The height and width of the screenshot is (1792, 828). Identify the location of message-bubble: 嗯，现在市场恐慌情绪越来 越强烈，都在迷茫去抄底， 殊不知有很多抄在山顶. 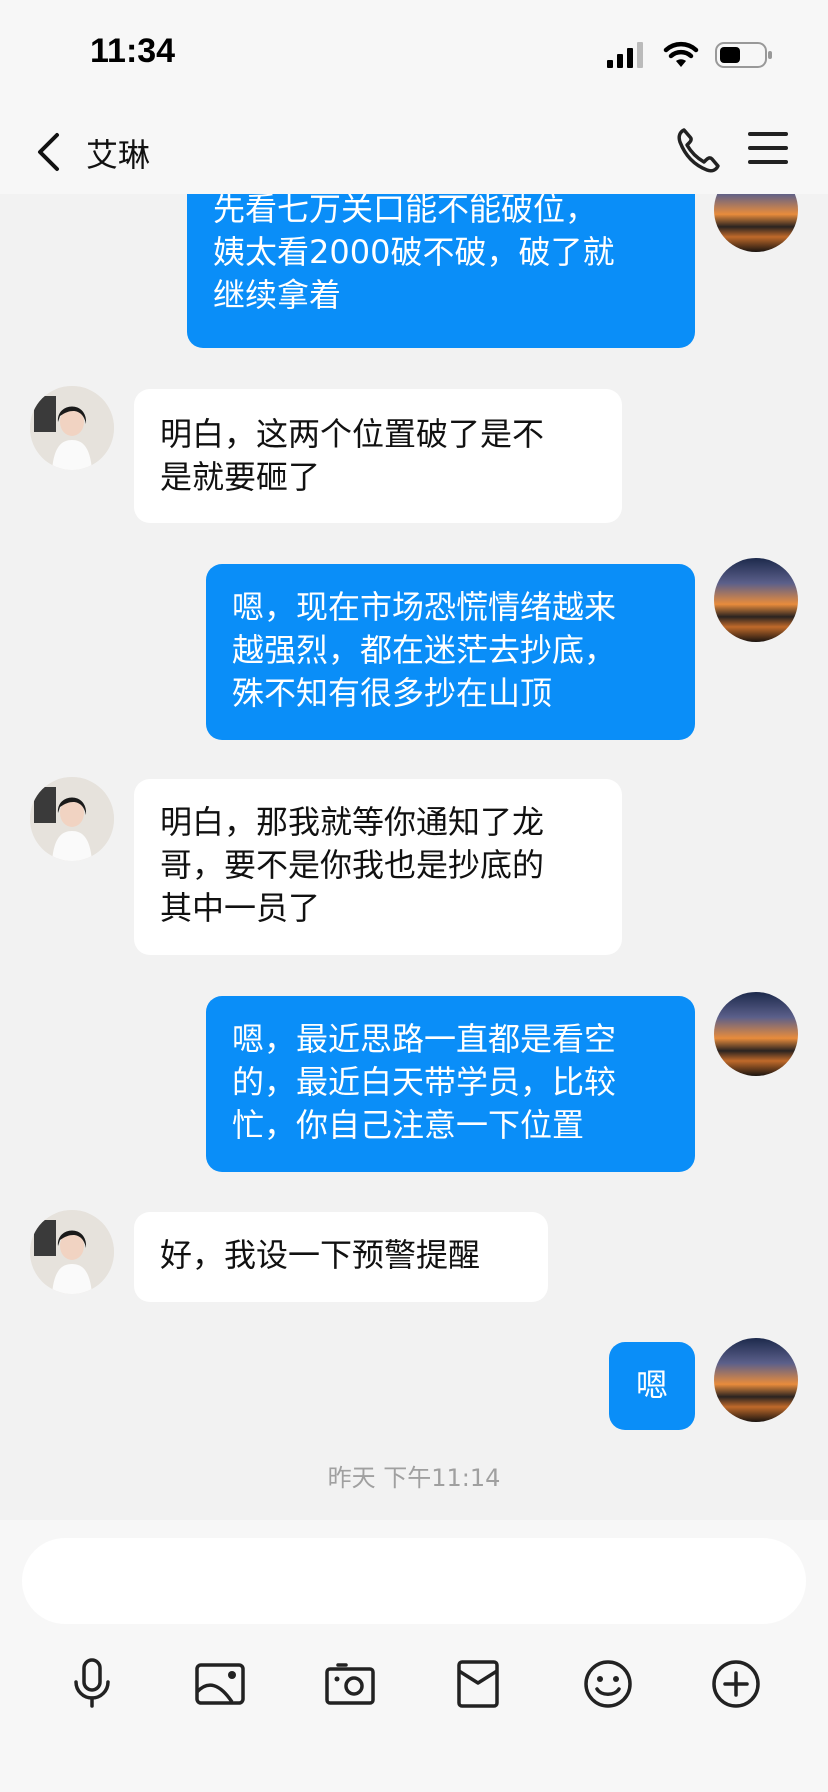
(450, 652).